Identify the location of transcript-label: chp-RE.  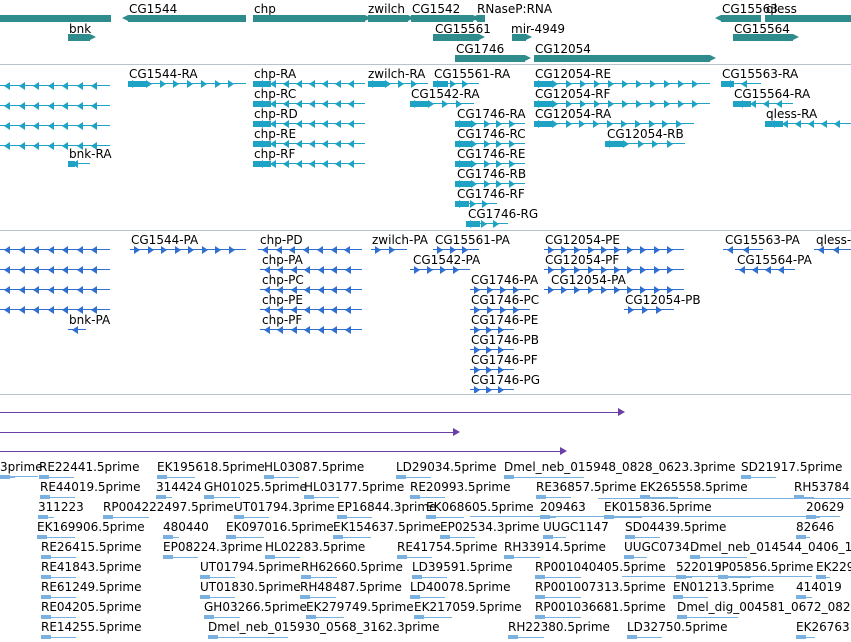
(275, 134).